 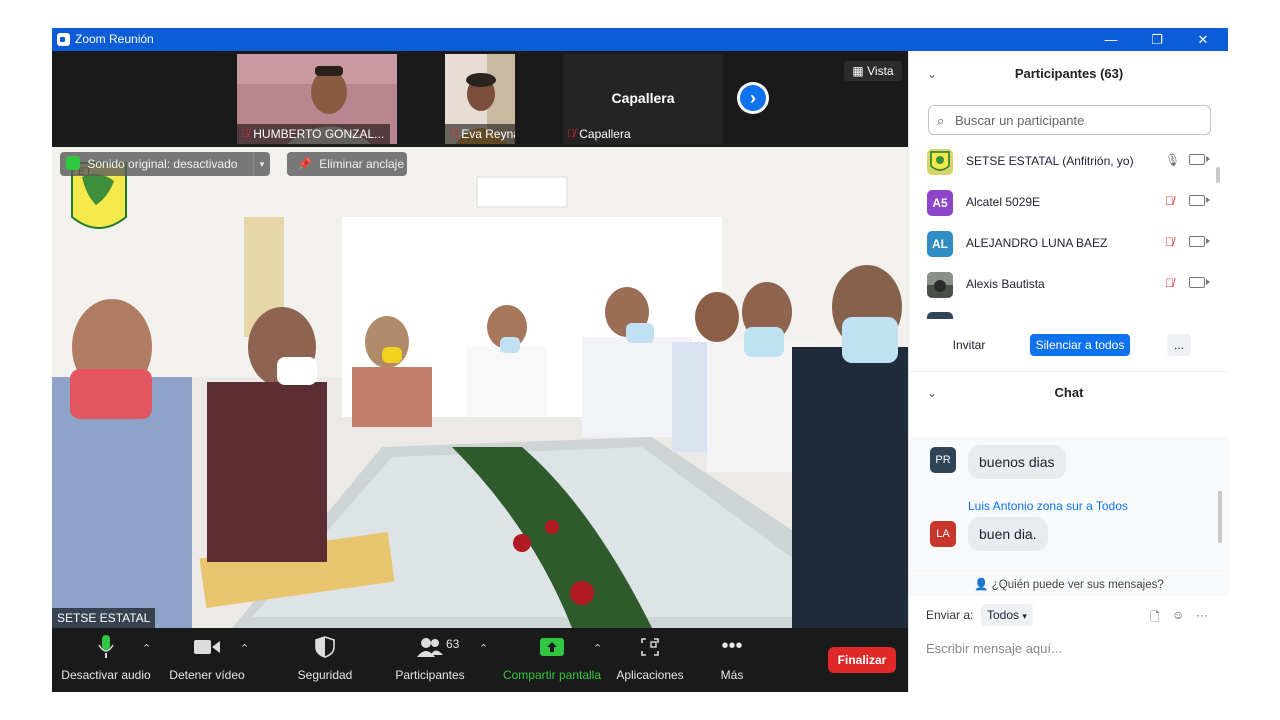 What do you see at coordinates (325, 675) in the screenshot?
I see `security-label: Seguridad` at bounding box center [325, 675].